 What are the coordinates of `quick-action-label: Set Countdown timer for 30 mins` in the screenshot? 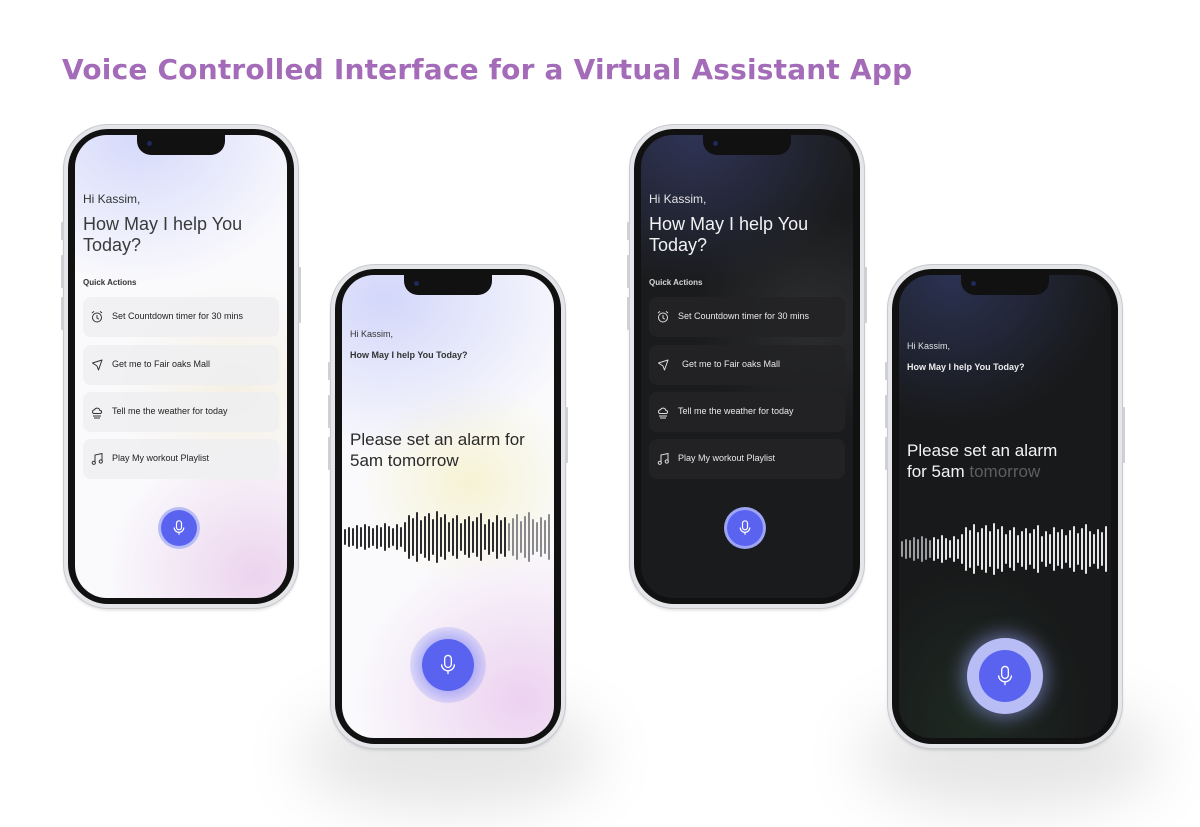 It's located at (744, 316).